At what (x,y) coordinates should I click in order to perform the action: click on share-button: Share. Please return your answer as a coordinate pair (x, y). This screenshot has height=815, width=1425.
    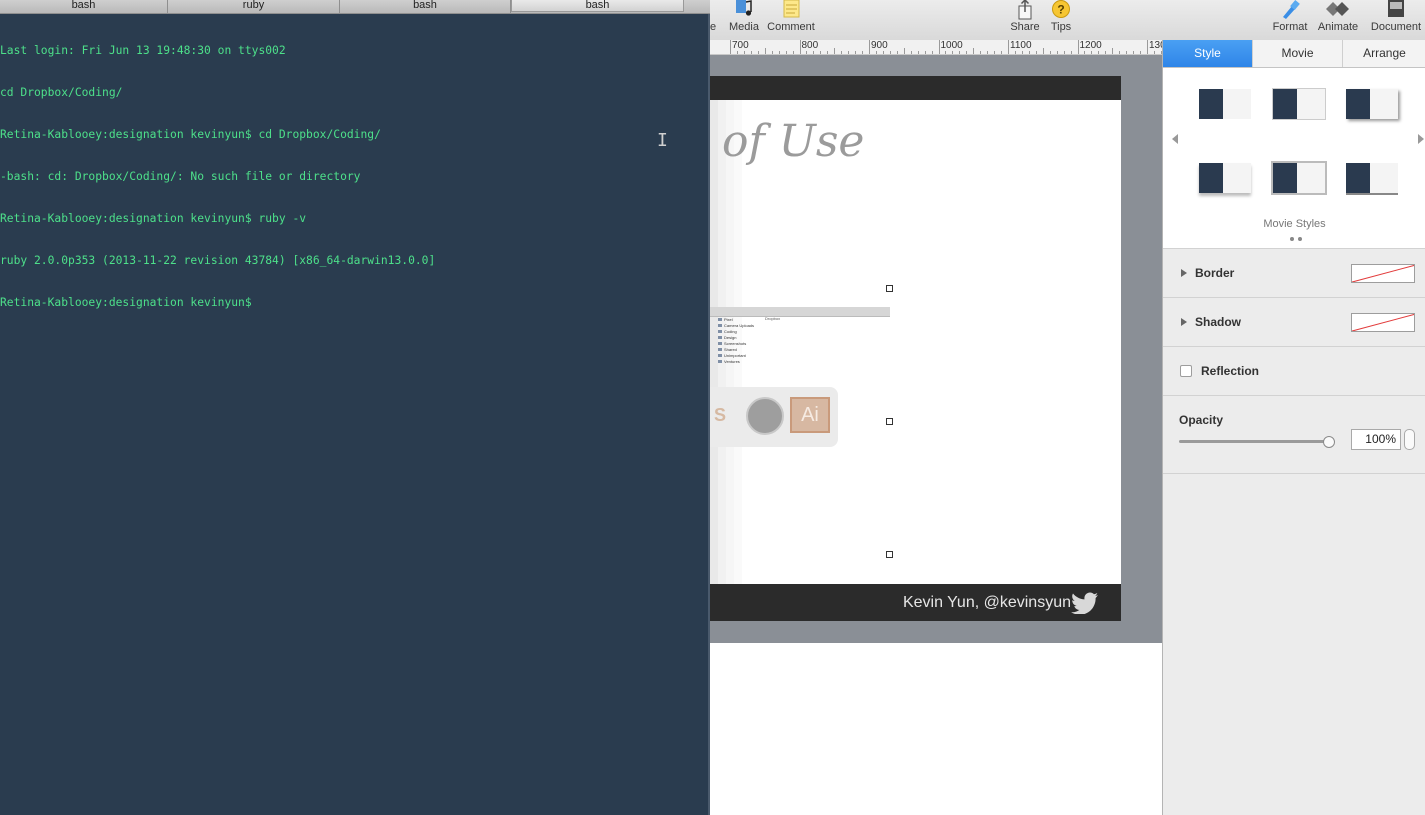
    Looking at the image, I should click on (1025, 20).